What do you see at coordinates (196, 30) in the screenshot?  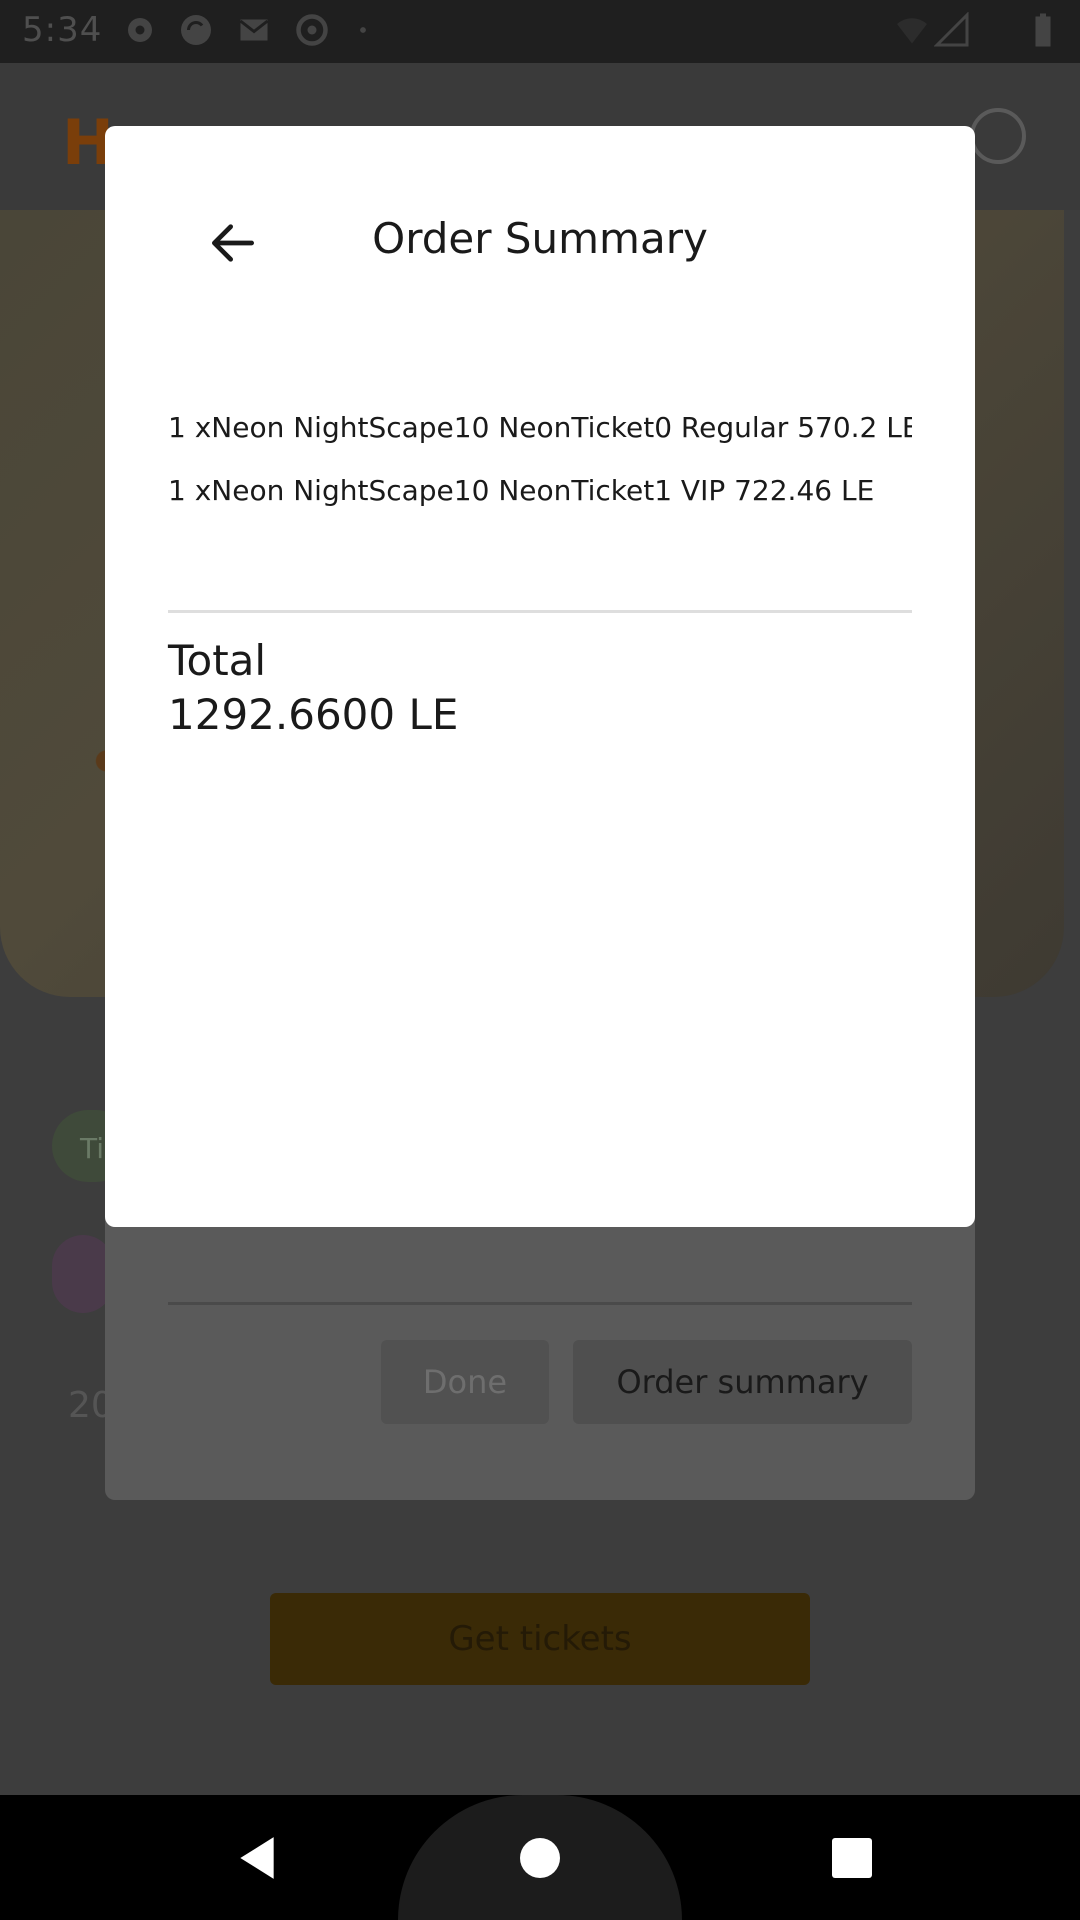 I see `sync-icon` at bounding box center [196, 30].